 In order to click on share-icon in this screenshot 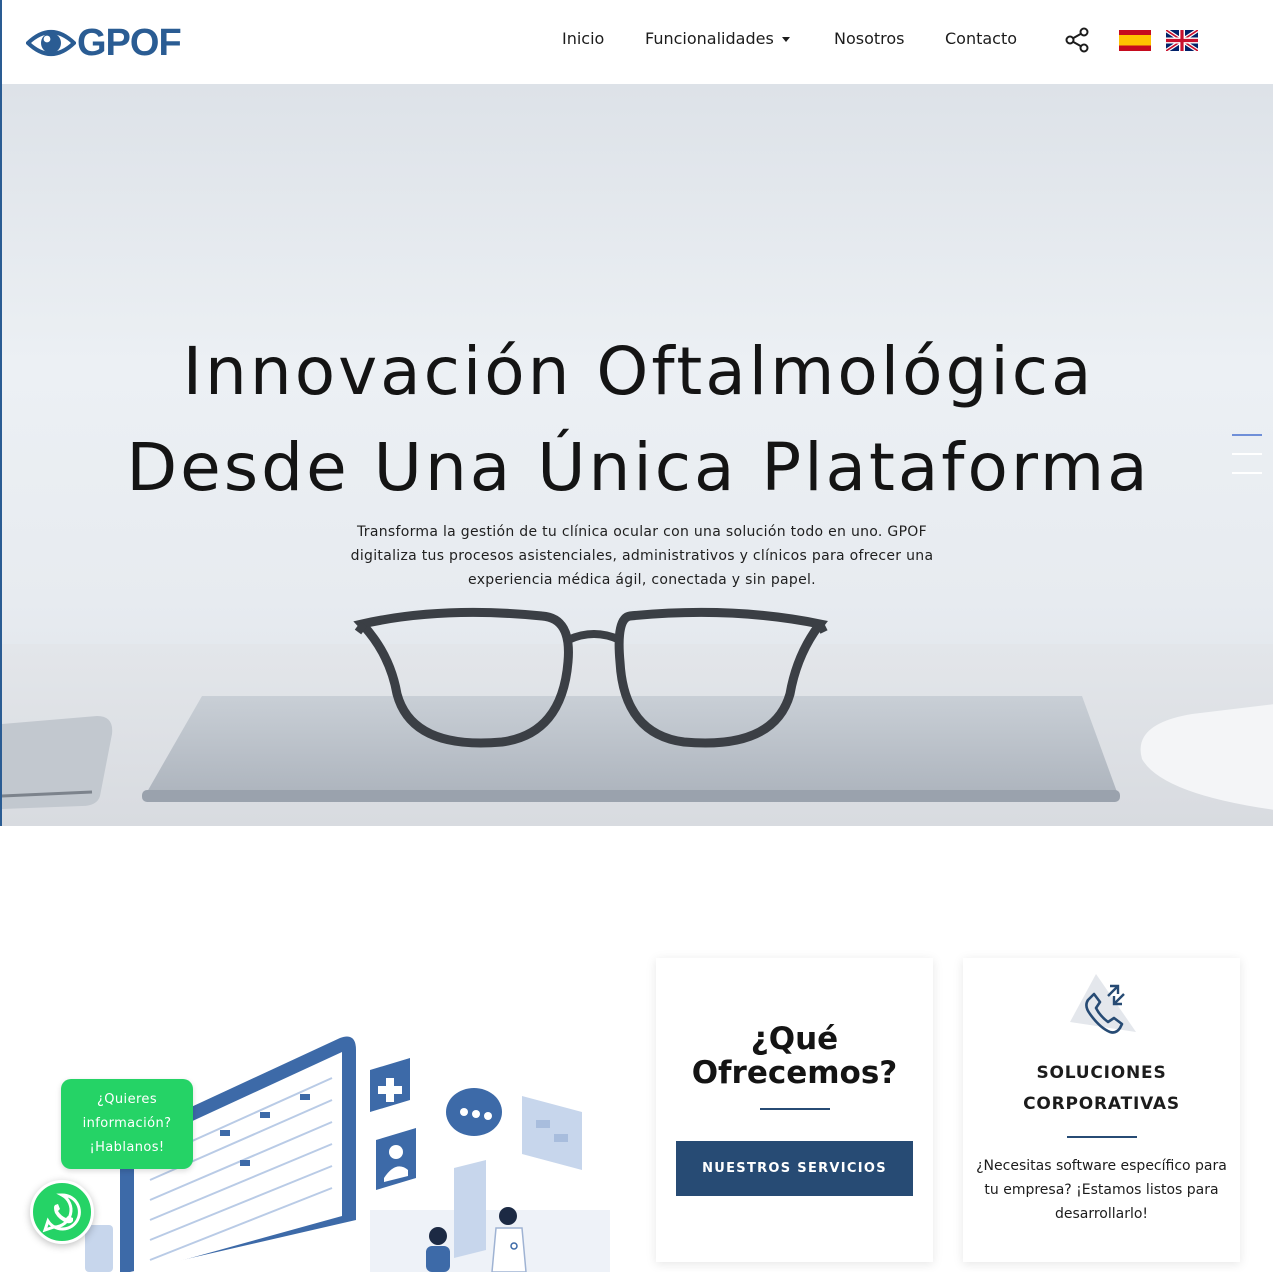, I will do `click(1077, 40)`.